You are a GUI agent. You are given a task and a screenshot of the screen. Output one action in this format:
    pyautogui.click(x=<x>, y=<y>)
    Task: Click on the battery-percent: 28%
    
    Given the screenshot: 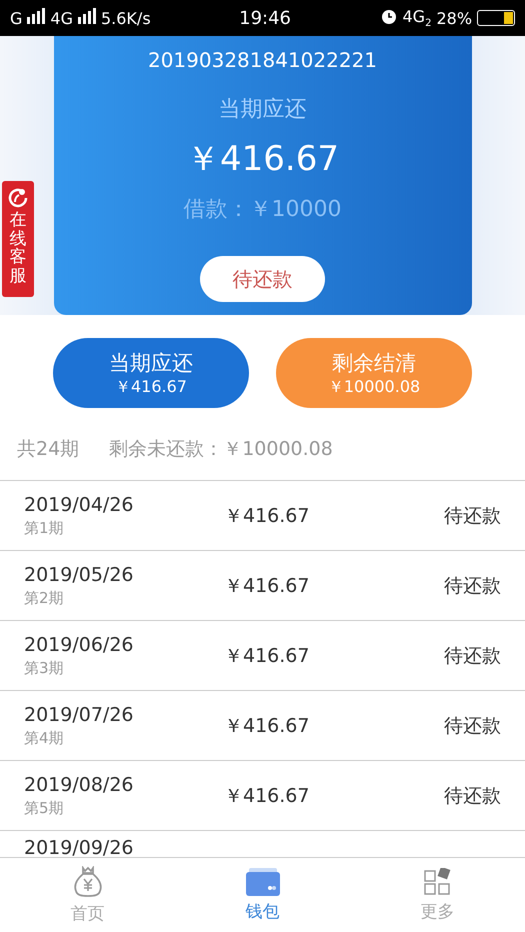 What is the action you would take?
    pyautogui.click(x=454, y=18)
    